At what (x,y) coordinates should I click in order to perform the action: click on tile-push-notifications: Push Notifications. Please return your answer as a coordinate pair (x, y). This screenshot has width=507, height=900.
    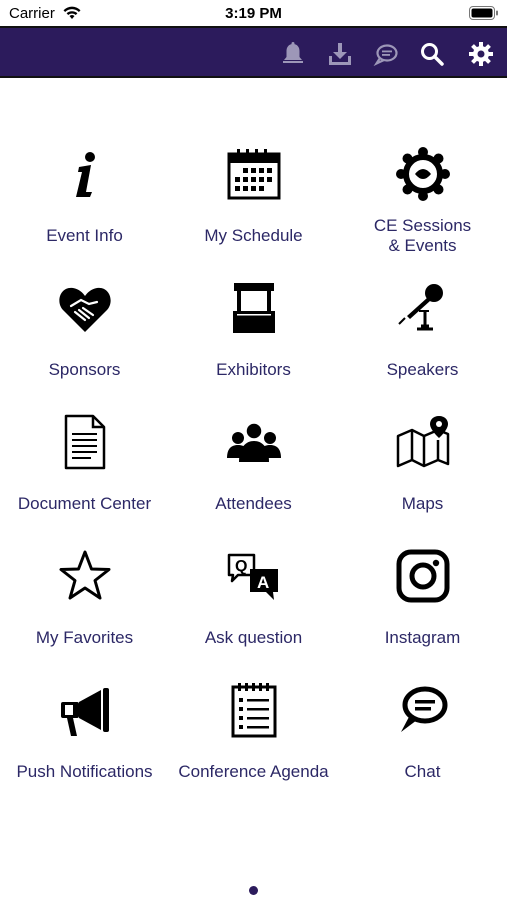
    Looking at the image, I should click on (84, 743).